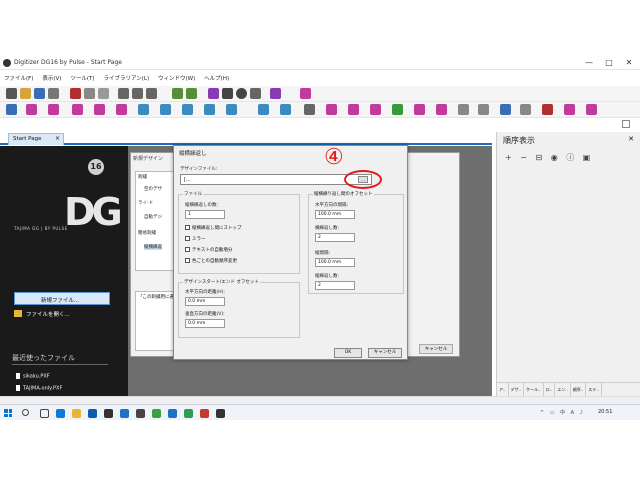 This screenshot has height=480, width=640. What do you see at coordinates (348, 353) in the screenshot?
I see `ok-button: OK` at bounding box center [348, 353].